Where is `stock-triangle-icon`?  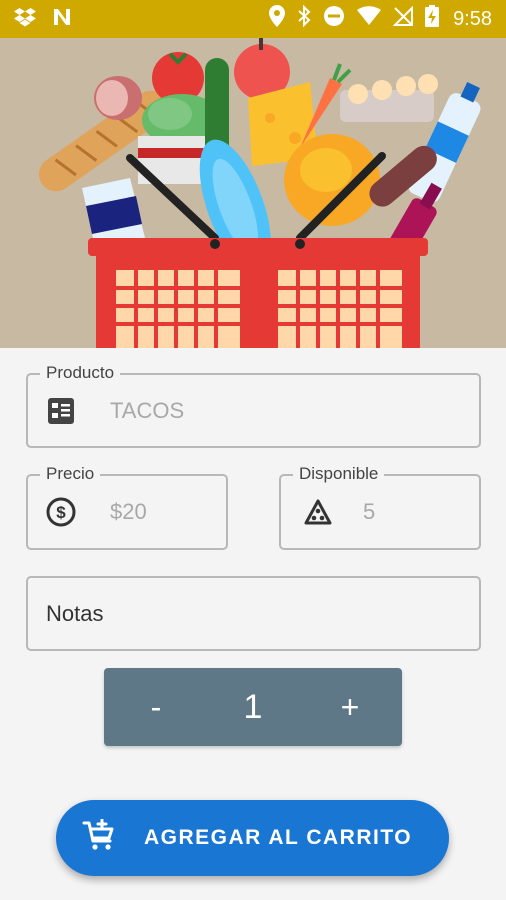 stock-triangle-icon is located at coordinates (318, 512).